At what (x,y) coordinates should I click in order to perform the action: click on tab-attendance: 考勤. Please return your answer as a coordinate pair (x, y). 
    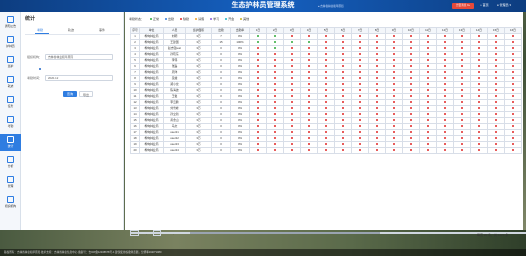
    Looking at the image, I should click on (40, 30).